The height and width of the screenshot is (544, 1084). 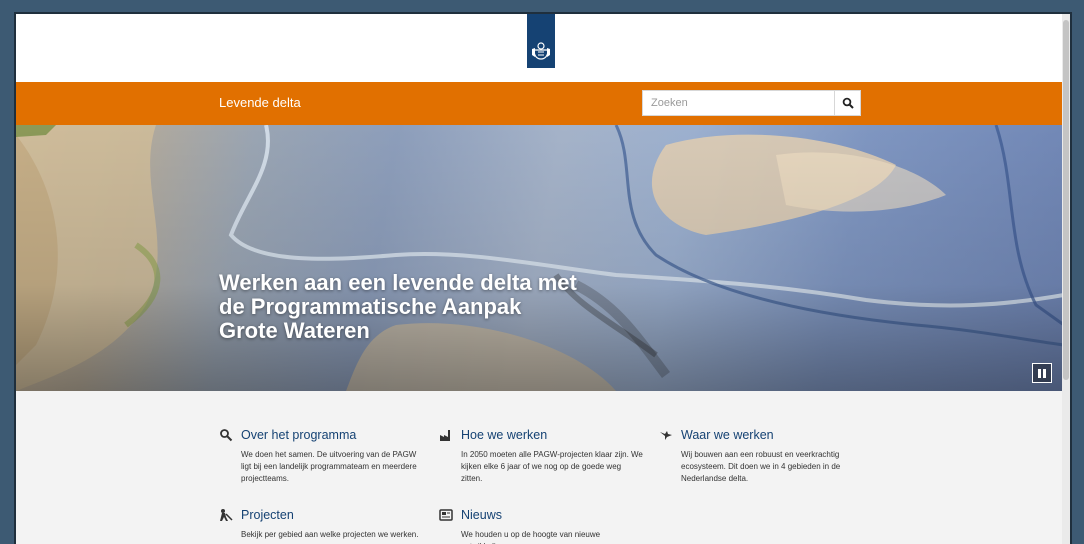 I want to click on search-button, so click(x=847, y=103).